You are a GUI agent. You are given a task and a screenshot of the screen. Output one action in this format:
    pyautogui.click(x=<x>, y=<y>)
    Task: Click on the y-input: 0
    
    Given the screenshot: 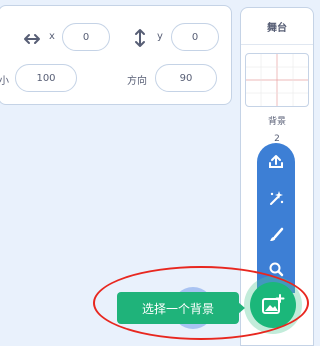 What is the action you would take?
    pyautogui.click(x=195, y=37)
    